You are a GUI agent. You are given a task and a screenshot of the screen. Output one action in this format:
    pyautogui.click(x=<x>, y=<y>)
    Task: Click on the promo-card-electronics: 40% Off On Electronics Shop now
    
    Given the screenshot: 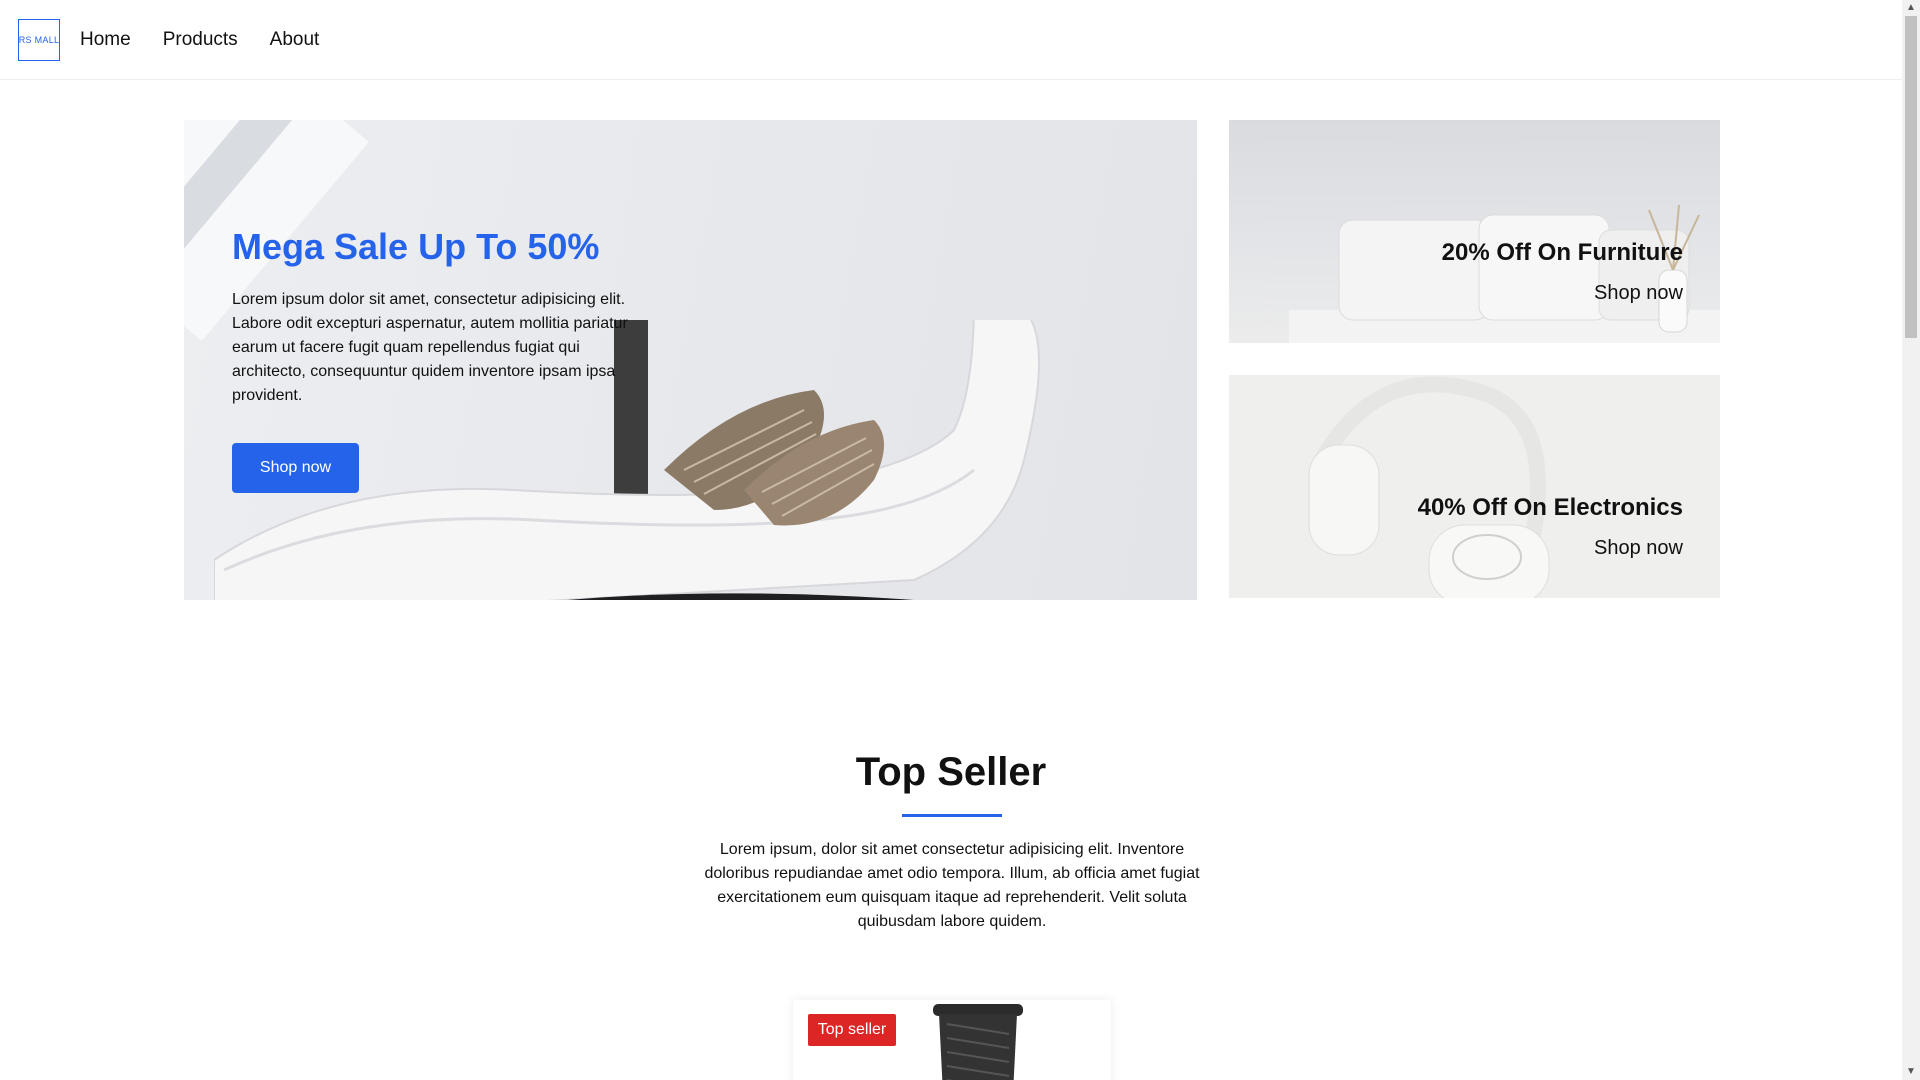 What is the action you would take?
    pyautogui.click(x=1474, y=486)
    